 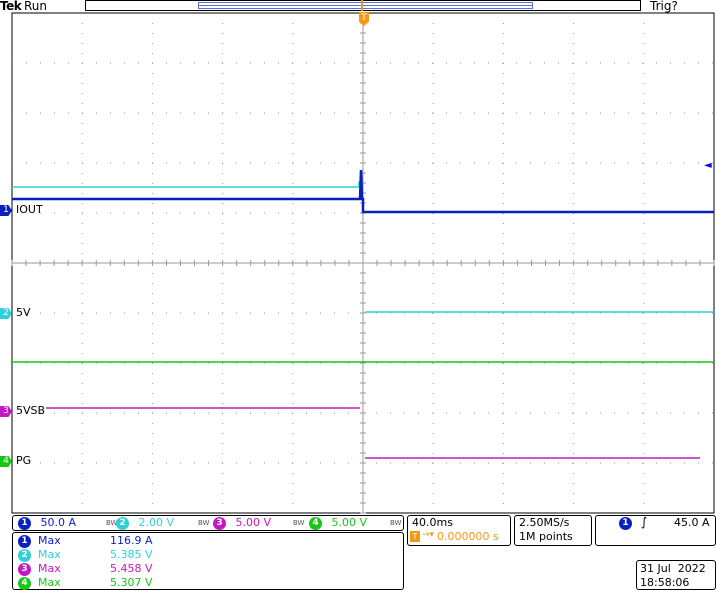 What do you see at coordinates (625, 523) in the screenshot?
I see `trigger-source-badge: 1` at bounding box center [625, 523].